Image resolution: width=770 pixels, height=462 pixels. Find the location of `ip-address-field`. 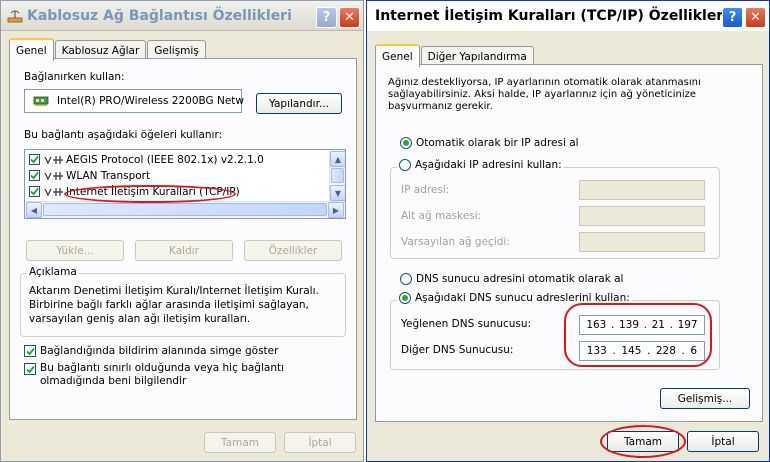

ip-address-field is located at coordinates (642, 190).